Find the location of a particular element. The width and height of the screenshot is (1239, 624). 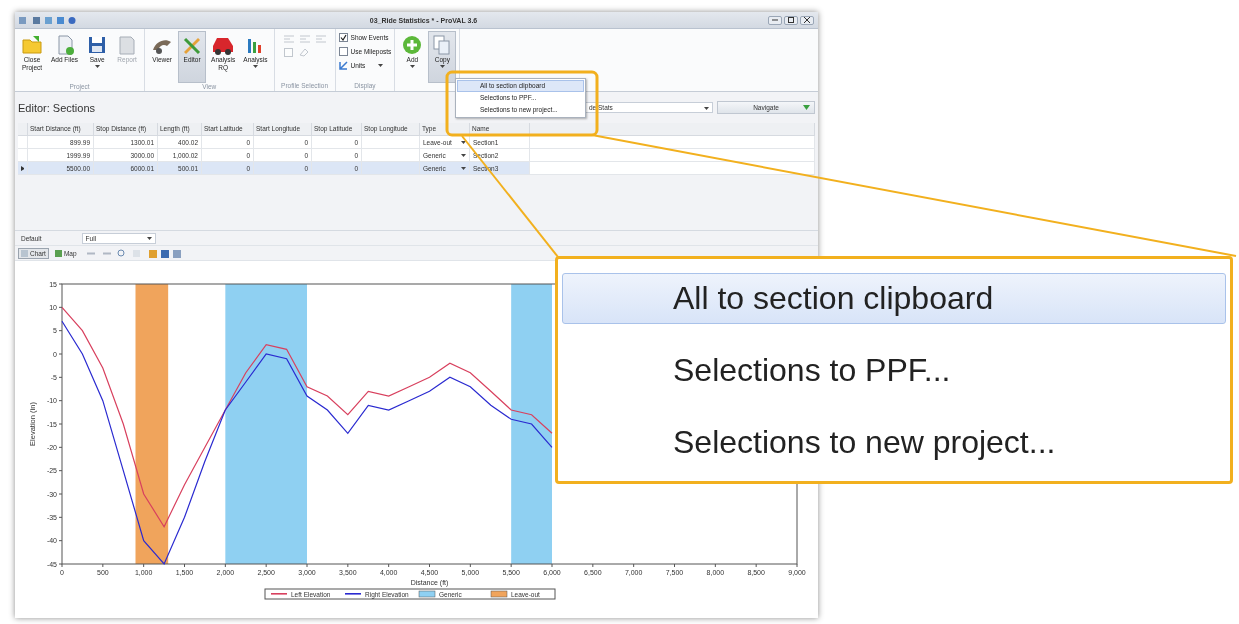

row-indicator is located at coordinates (23, 168).